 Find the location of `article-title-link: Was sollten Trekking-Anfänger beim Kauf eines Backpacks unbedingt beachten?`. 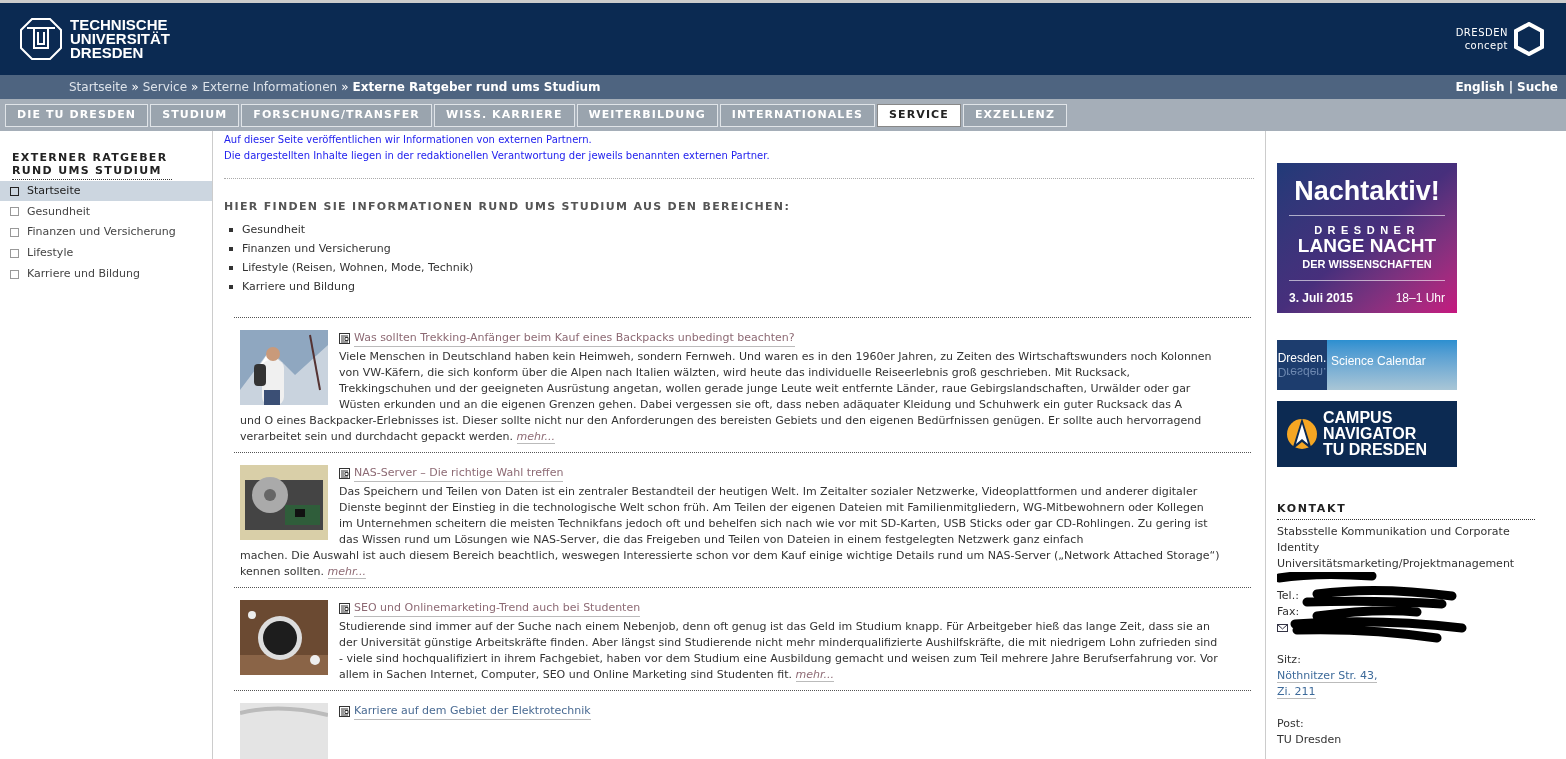

article-title-link: Was sollten Trekking-Anfänger beim Kauf eines Backpacks unbedingt beachten? is located at coordinates (574, 338).